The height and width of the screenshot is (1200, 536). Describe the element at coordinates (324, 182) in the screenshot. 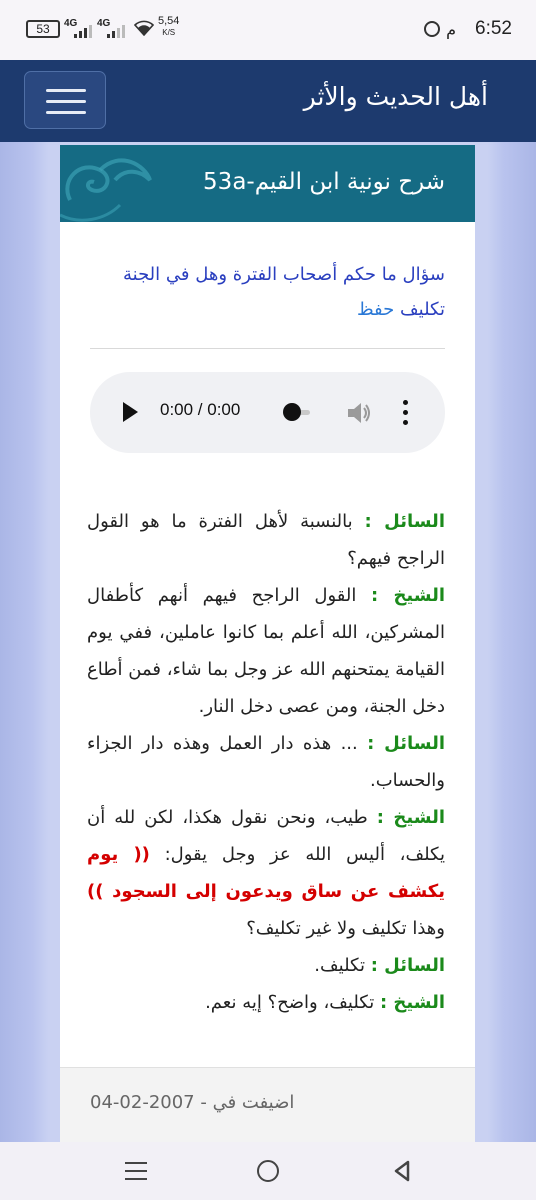

I see `lesson-title: شرح نونية ابن القيم-53a` at that location.